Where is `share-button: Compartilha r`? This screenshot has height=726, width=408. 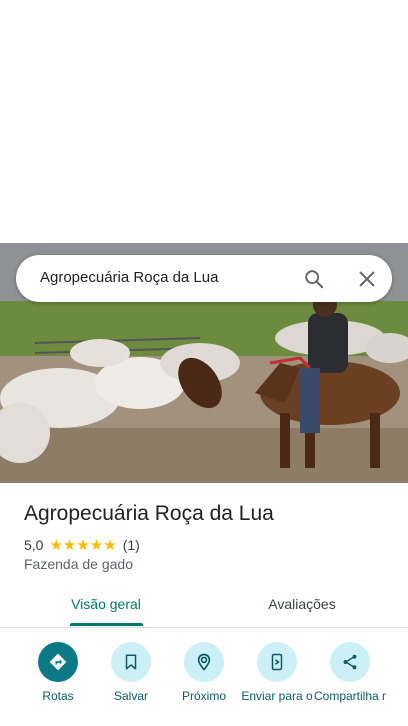
share-button: Compartilha r is located at coordinates (350, 671).